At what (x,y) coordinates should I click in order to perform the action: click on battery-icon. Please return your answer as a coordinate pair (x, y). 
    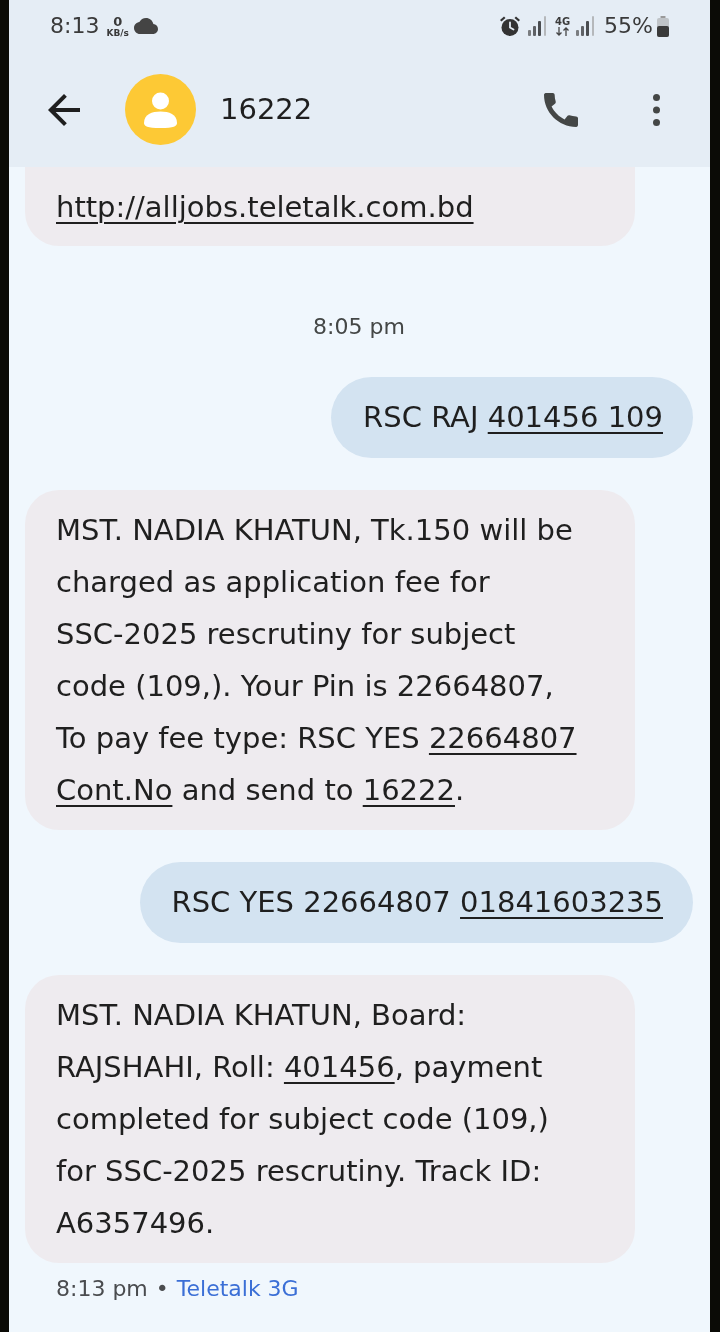
    Looking at the image, I should click on (663, 26).